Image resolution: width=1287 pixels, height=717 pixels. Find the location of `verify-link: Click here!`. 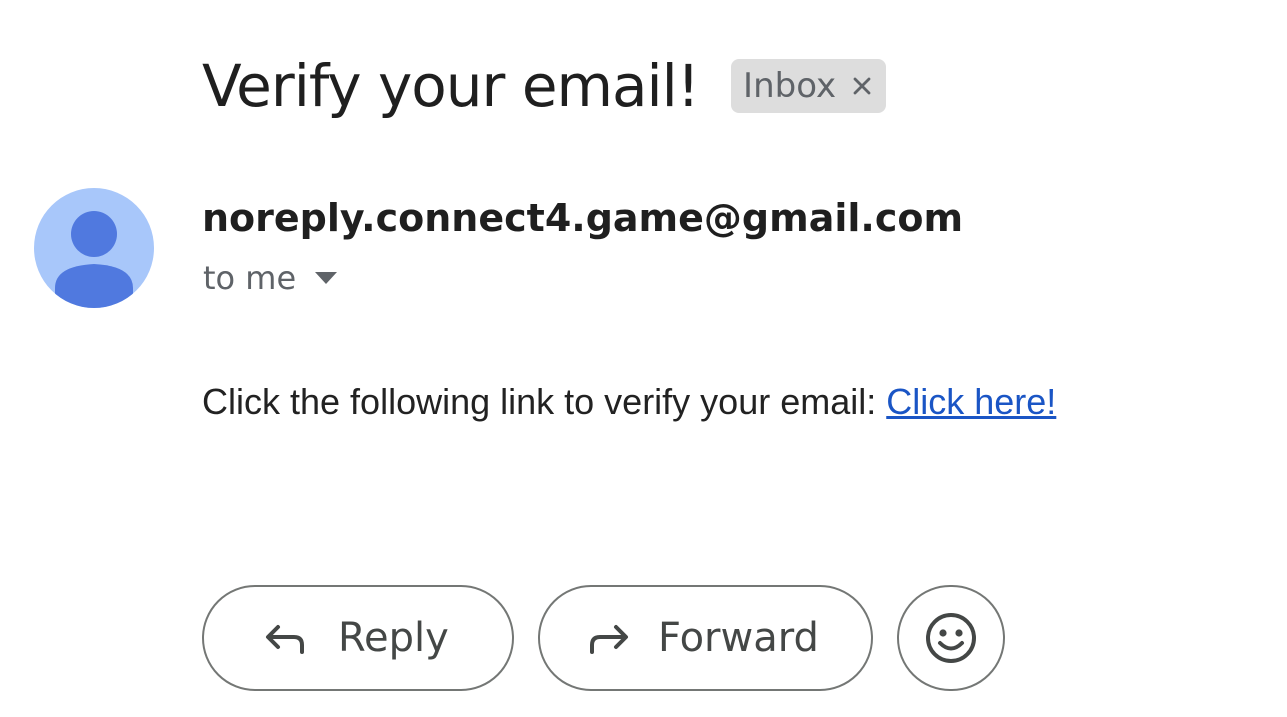

verify-link: Click here! is located at coordinates (971, 401).